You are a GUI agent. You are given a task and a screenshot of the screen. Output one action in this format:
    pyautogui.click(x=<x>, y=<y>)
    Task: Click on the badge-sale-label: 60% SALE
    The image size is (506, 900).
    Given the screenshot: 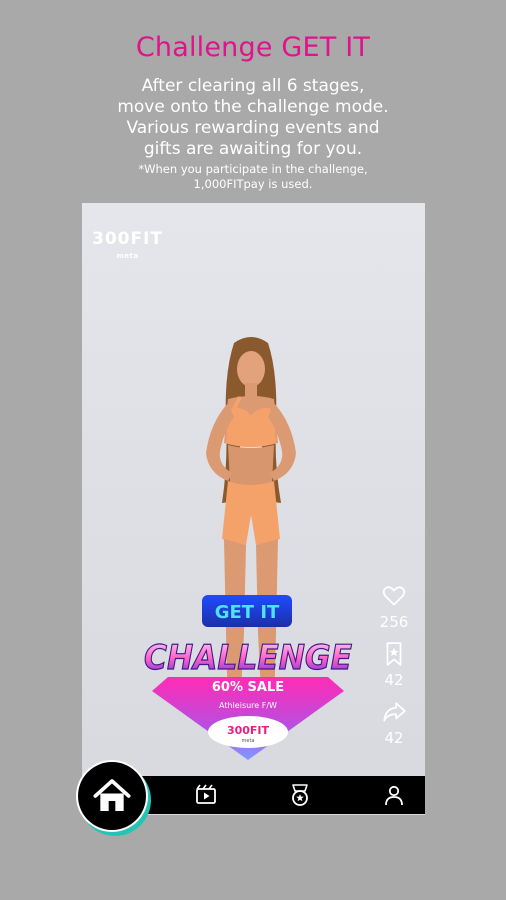 What is the action you would take?
    pyautogui.click(x=248, y=687)
    